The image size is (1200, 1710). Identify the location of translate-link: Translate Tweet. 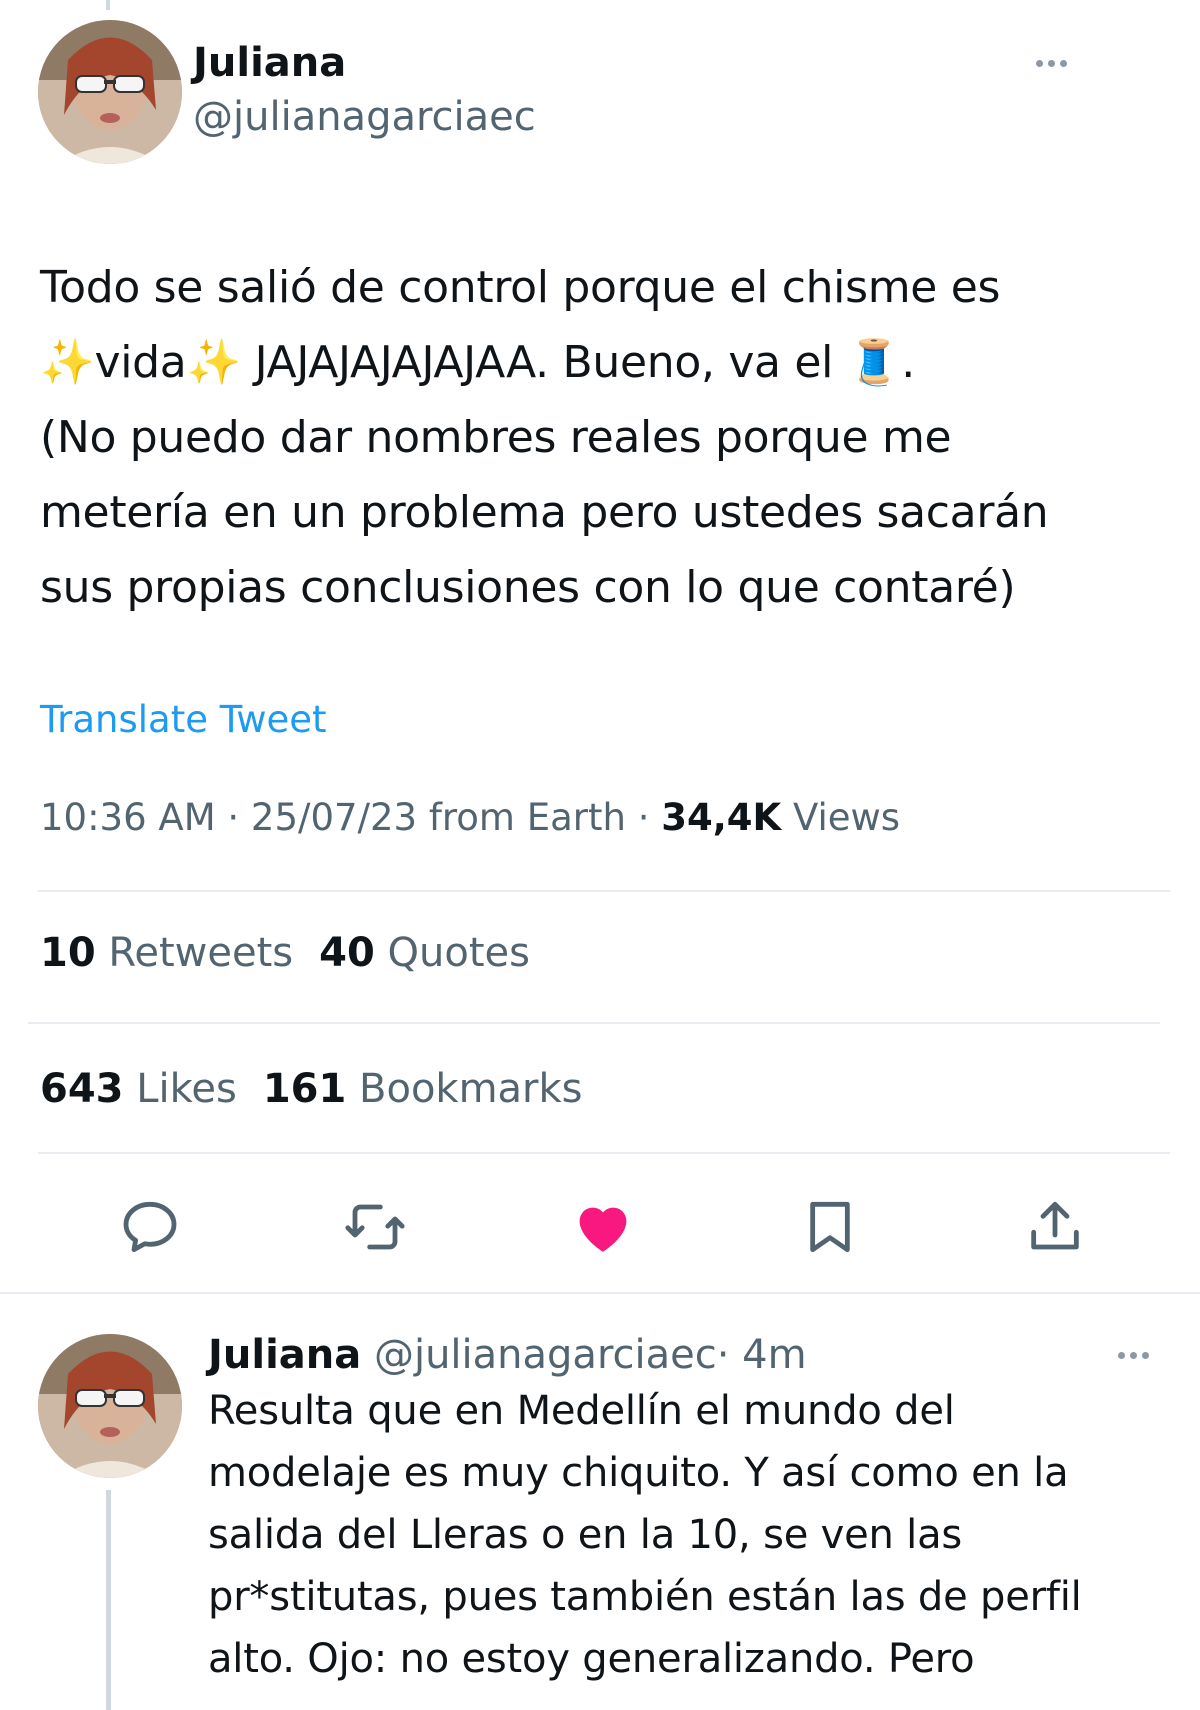
(183, 719).